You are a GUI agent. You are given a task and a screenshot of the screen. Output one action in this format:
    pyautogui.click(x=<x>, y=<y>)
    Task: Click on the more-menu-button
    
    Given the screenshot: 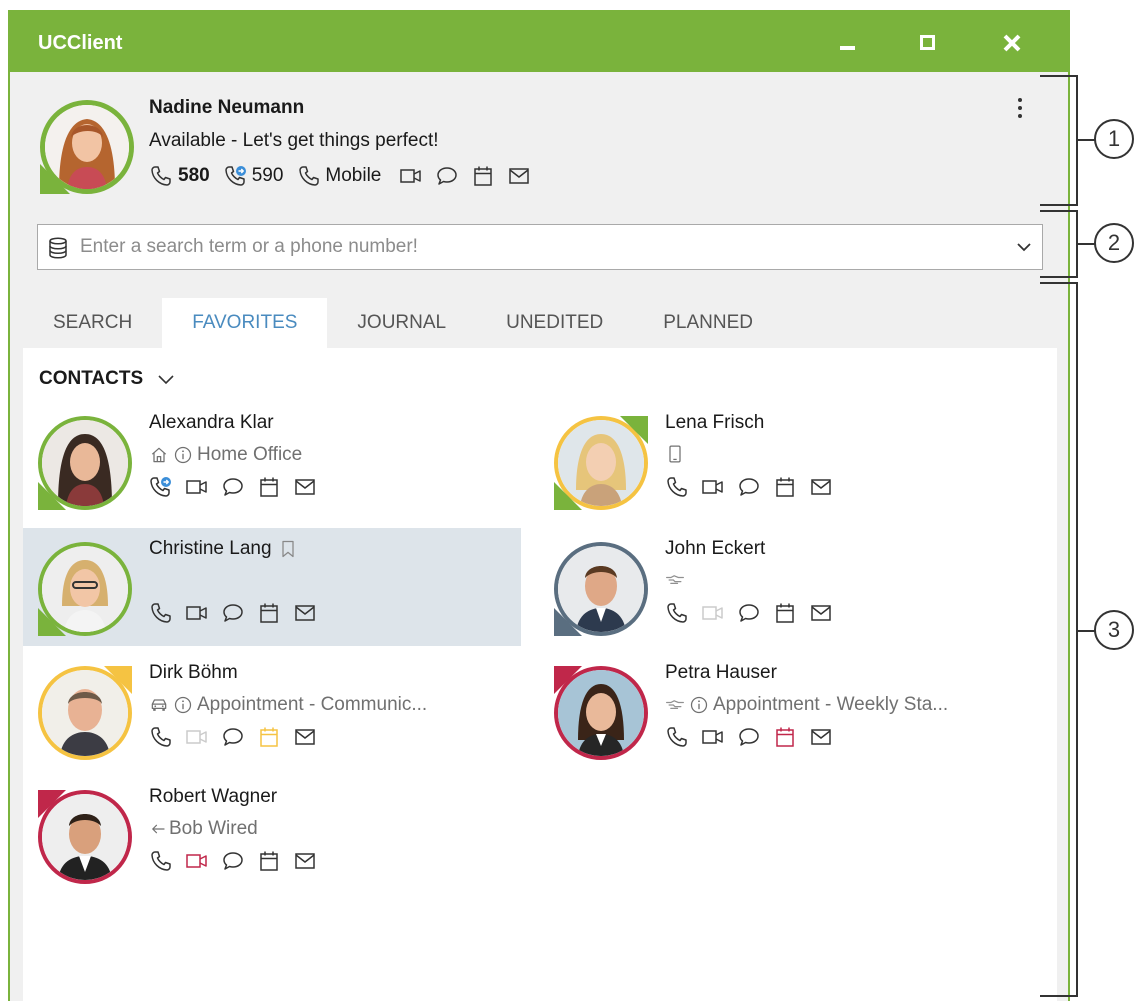 What is the action you would take?
    pyautogui.click(x=1020, y=111)
    